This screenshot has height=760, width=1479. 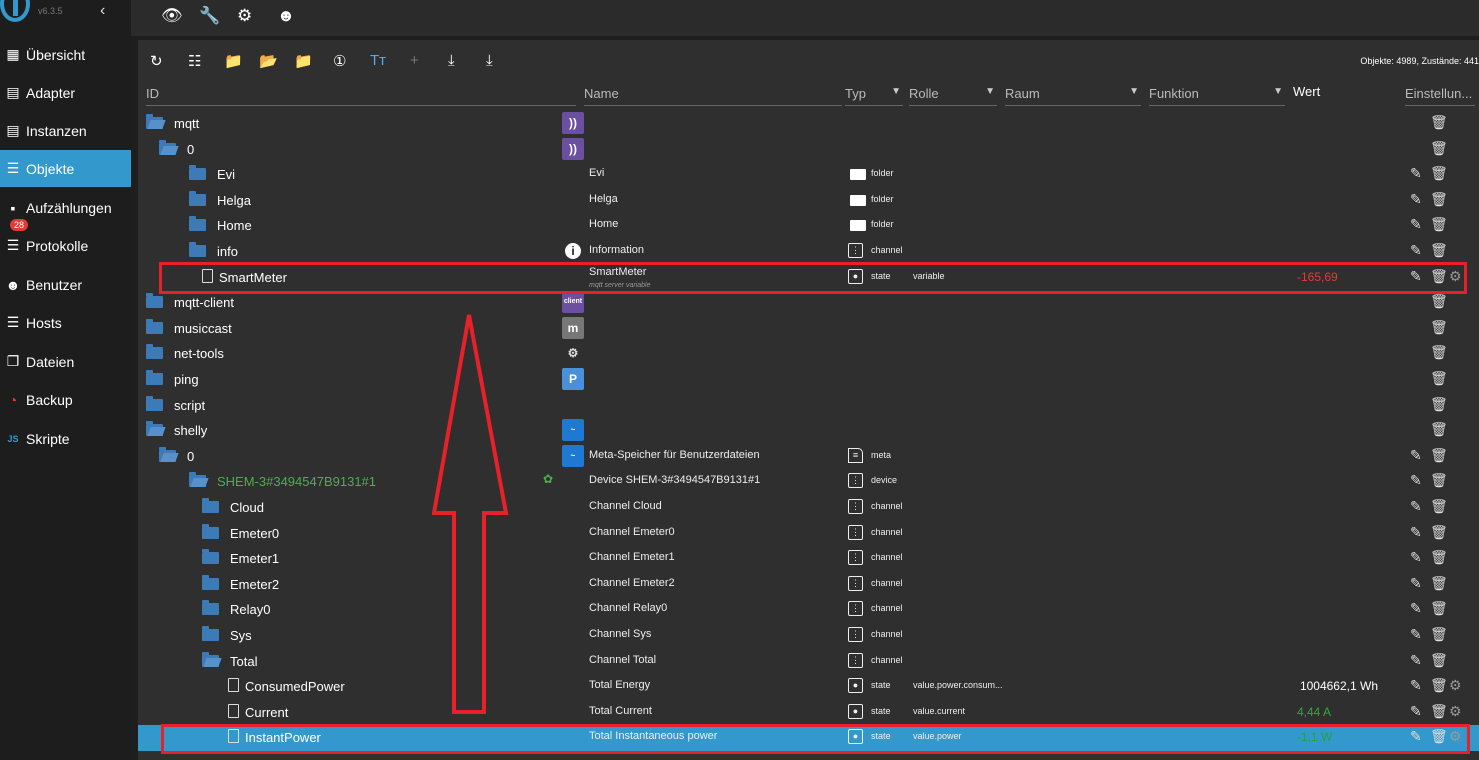 What do you see at coordinates (65, 241) in the screenshot?
I see `nav-item-log: ☰ Protokolle 28` at bounding box center [65, 241].